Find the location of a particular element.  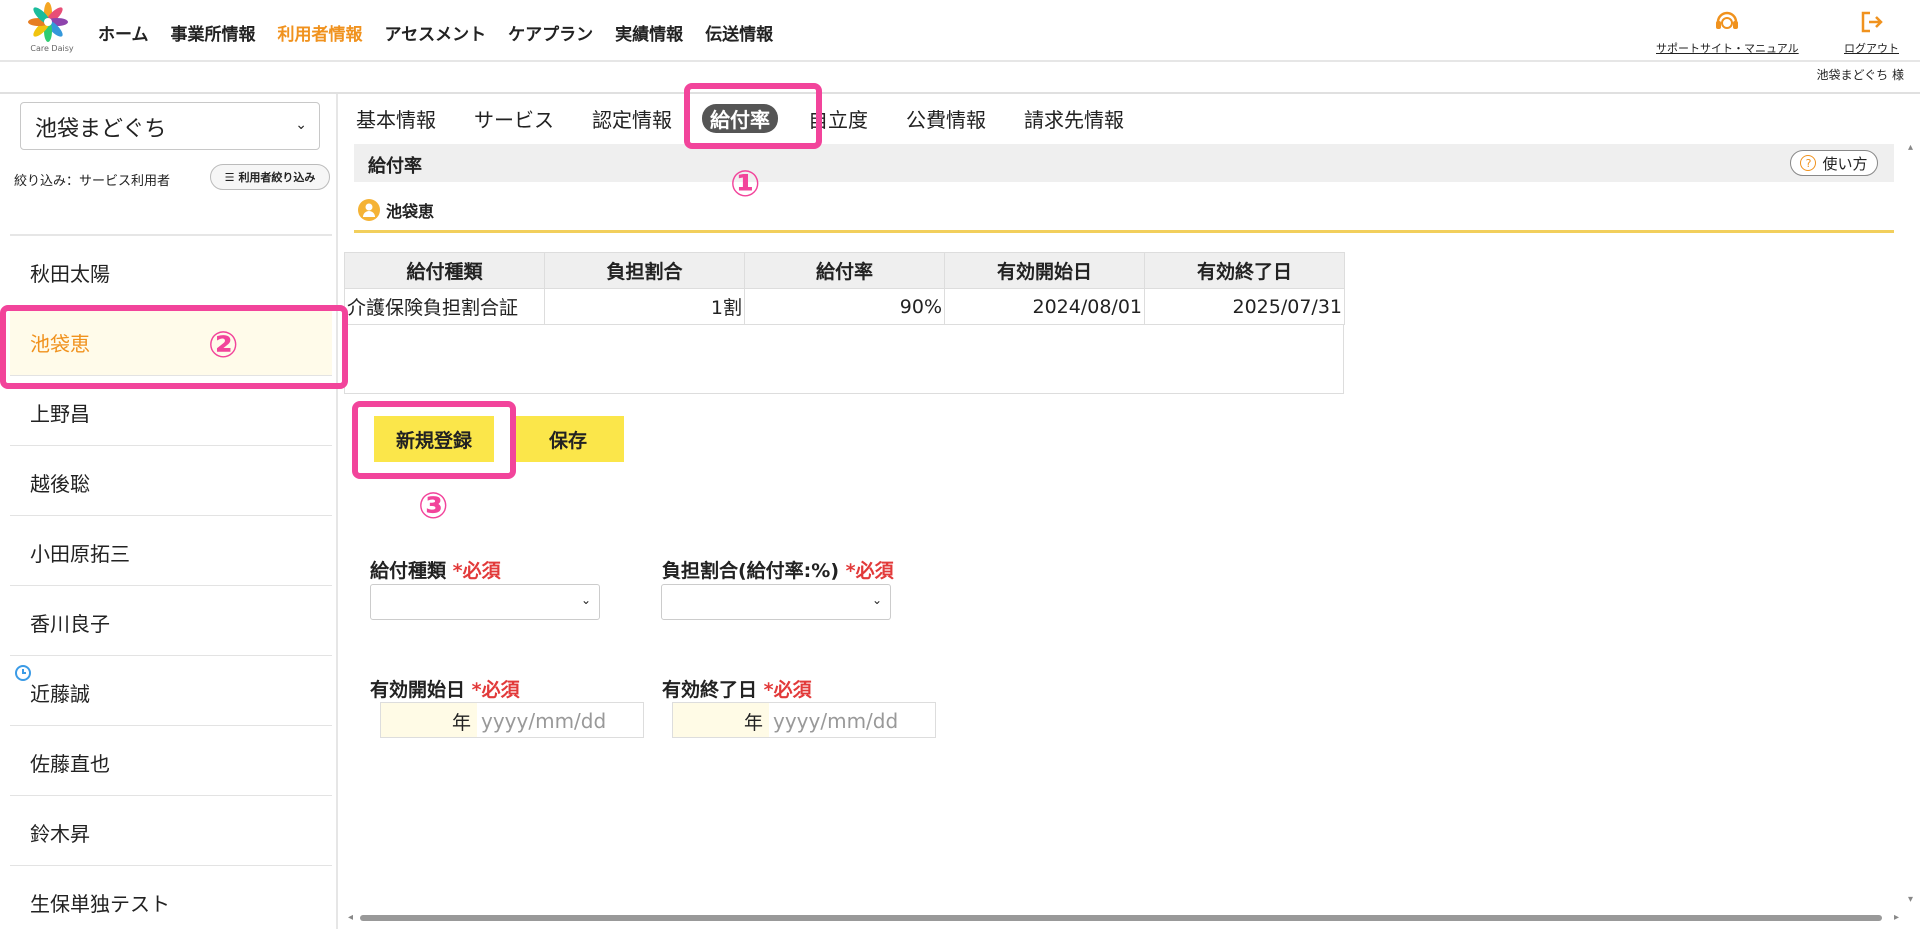

col-end-date: 有効終了日 is located at coordinates (1244, 270).